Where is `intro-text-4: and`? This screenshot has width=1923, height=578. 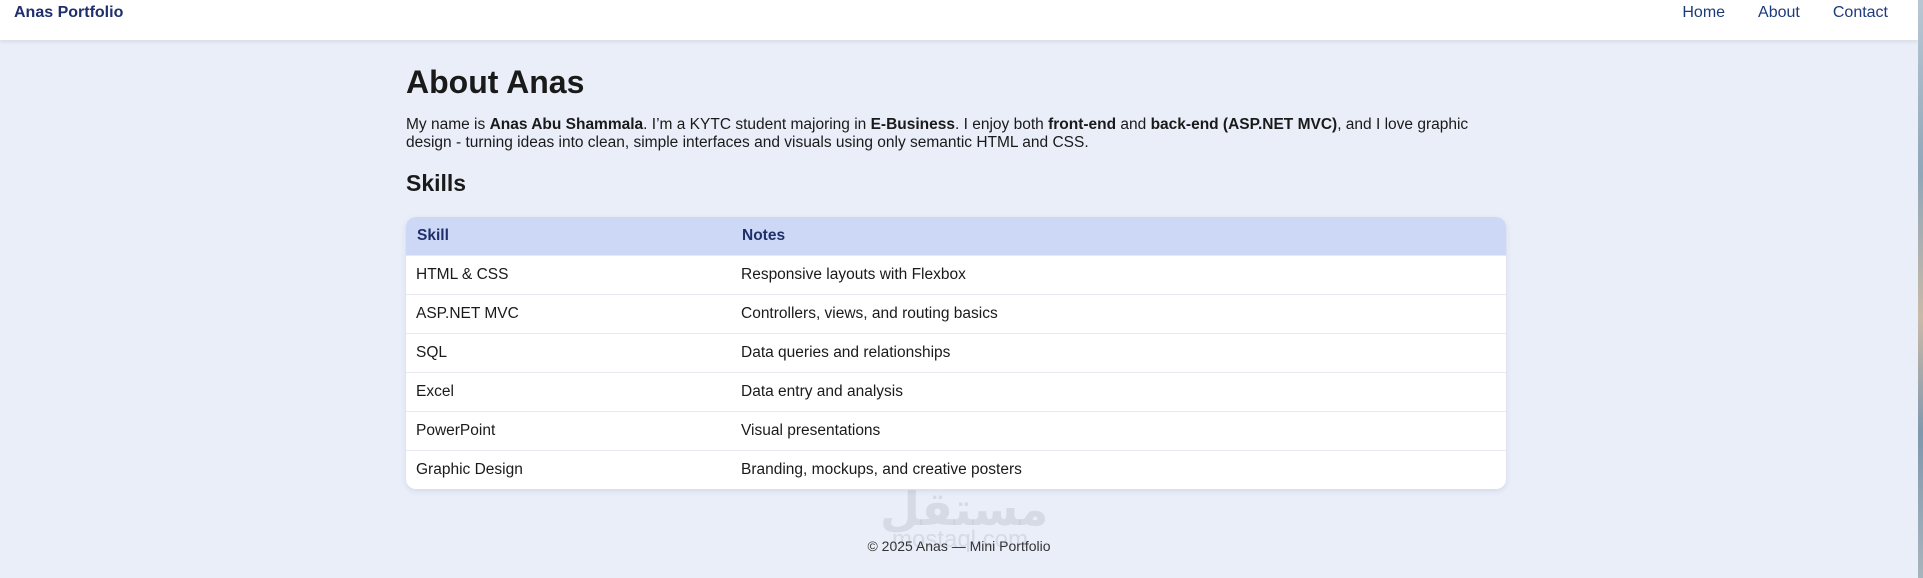
intro-text-4: and is located at coordinates (1133, 124).